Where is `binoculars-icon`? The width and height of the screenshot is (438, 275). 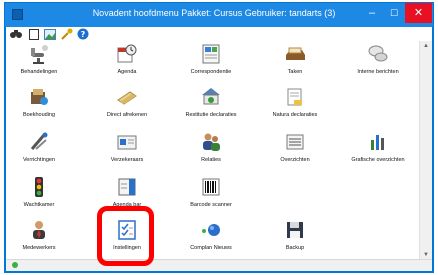
binoculars-icon is located at coordinates (16, 34).